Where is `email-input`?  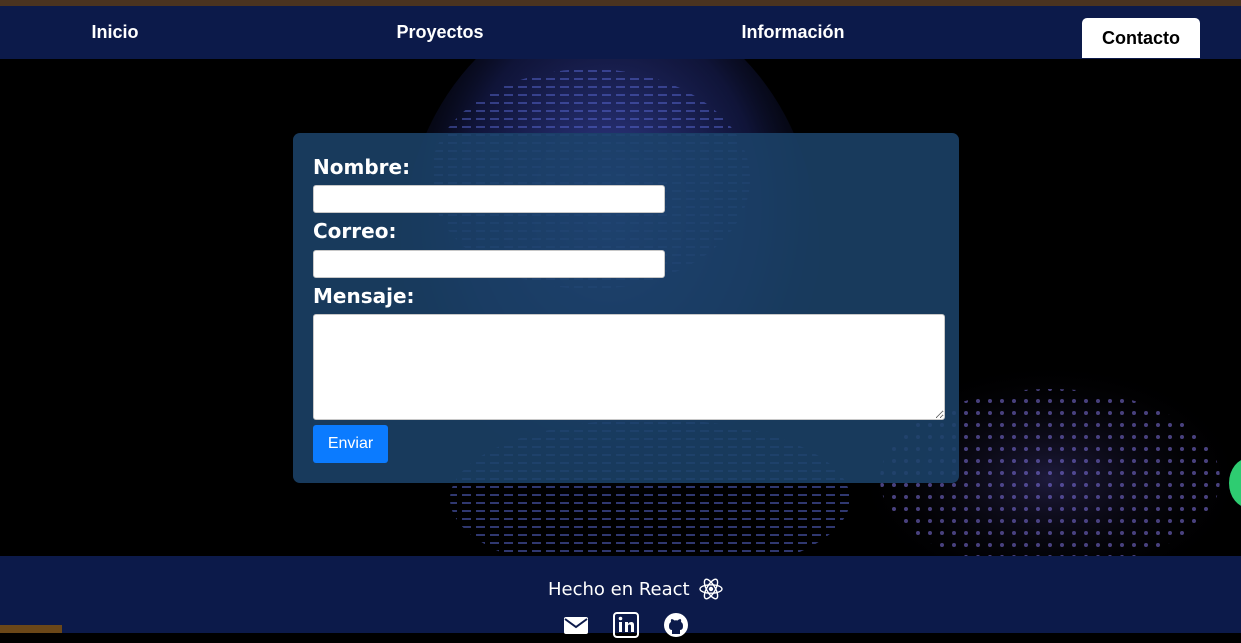 email-input is located at coordinates (489, 264).